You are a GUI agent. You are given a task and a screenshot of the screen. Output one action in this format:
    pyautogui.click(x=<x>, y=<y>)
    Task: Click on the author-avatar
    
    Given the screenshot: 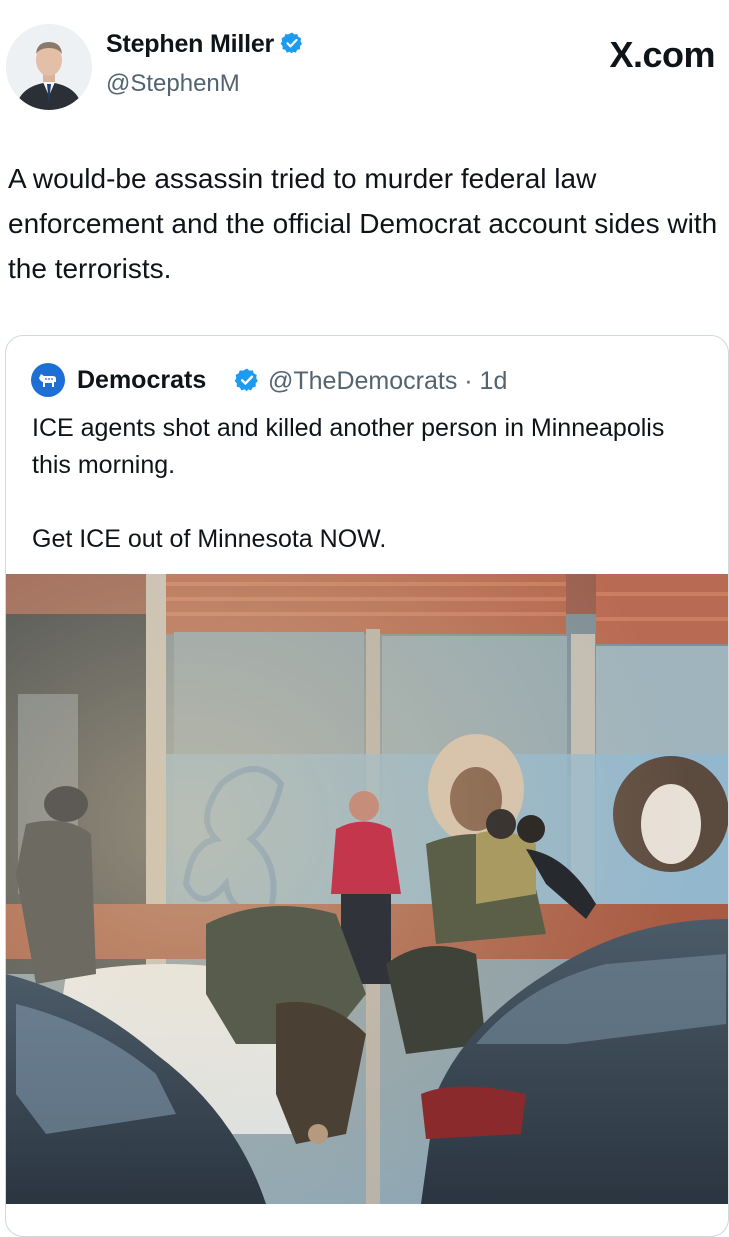 What is the action you would take?
    pyautogui.click(x=49, y=67)
    